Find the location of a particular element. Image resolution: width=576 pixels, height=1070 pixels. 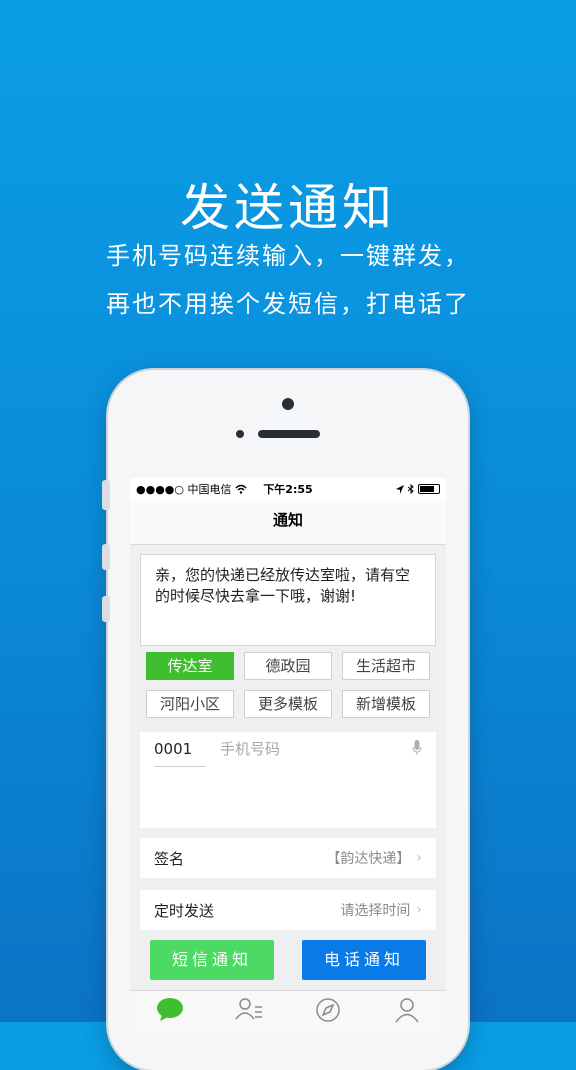

tab-contacts is located at coordinates (249, 1012).